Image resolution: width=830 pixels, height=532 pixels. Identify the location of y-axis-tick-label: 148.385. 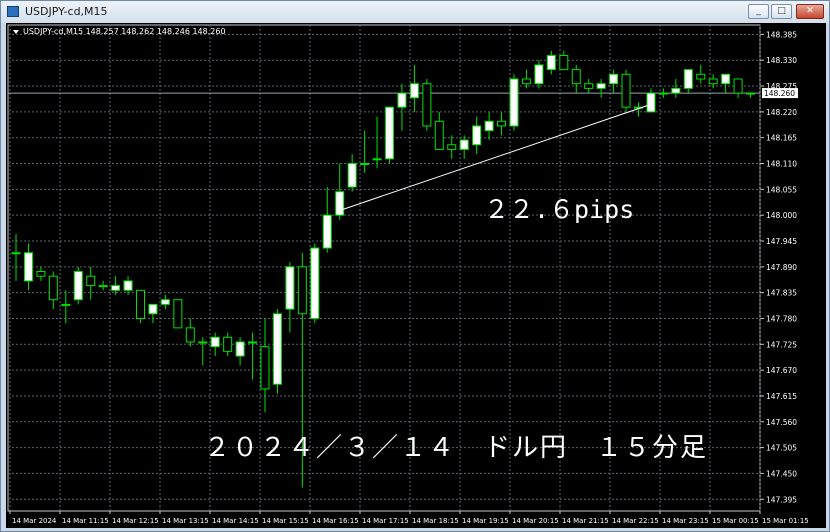
(781, 34).